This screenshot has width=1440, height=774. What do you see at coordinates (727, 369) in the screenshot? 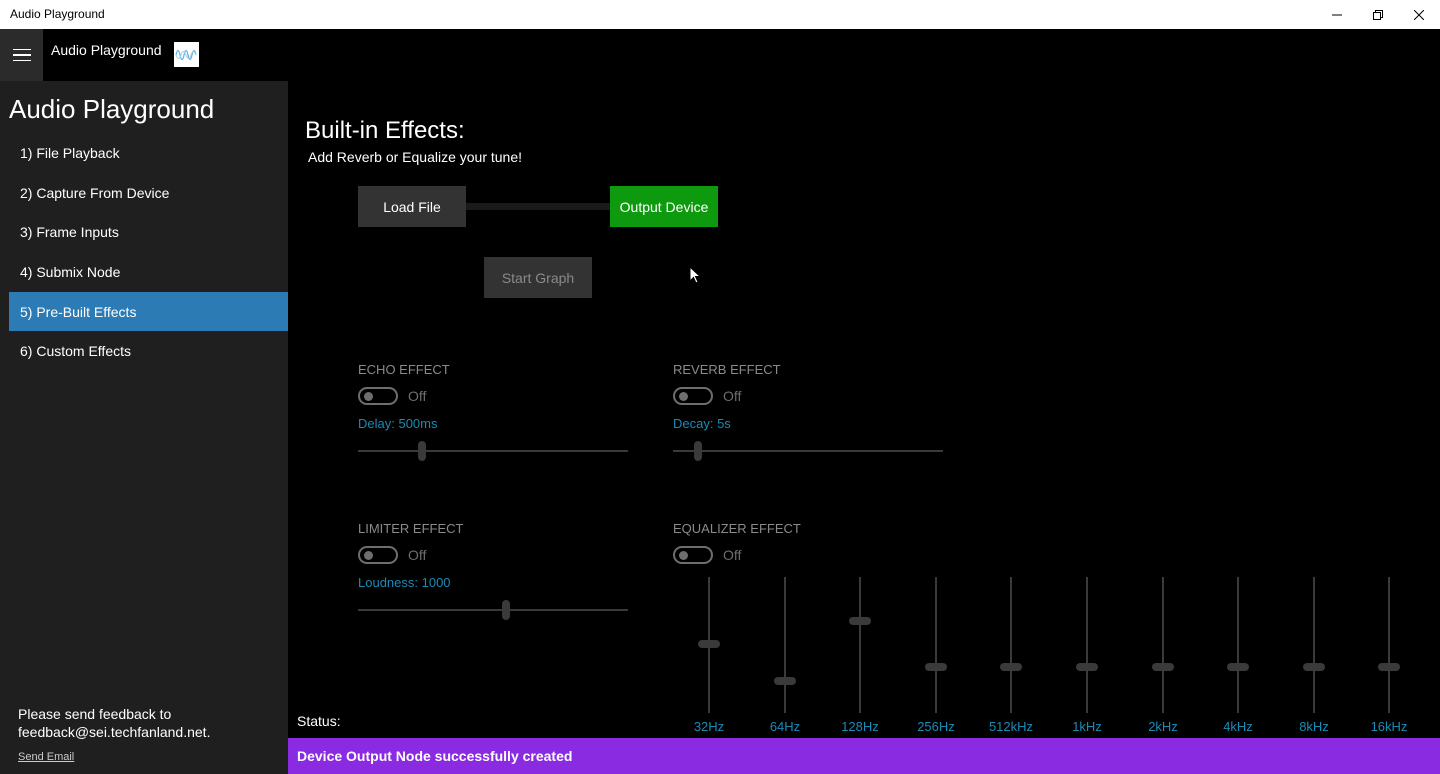
I see `reverb-effect-label: REVERB EFFECT` at bounding box center [727, 369].